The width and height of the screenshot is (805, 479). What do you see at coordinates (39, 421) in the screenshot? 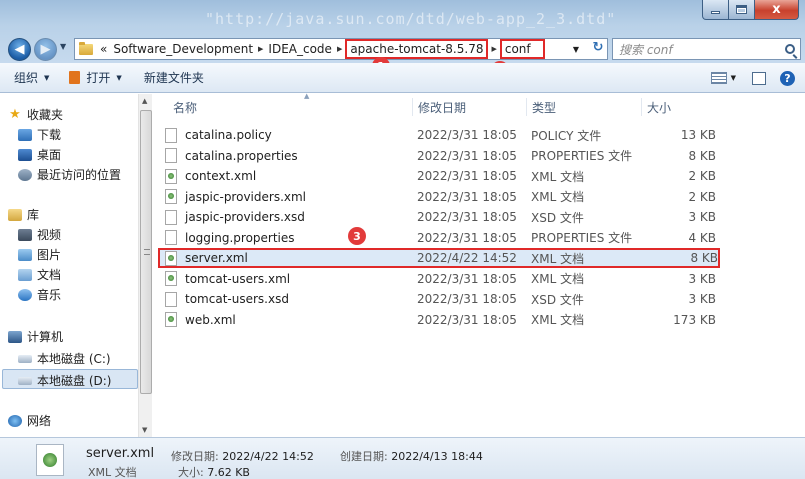
I see `nav-label: 网络` at bounding box center [39, 421].